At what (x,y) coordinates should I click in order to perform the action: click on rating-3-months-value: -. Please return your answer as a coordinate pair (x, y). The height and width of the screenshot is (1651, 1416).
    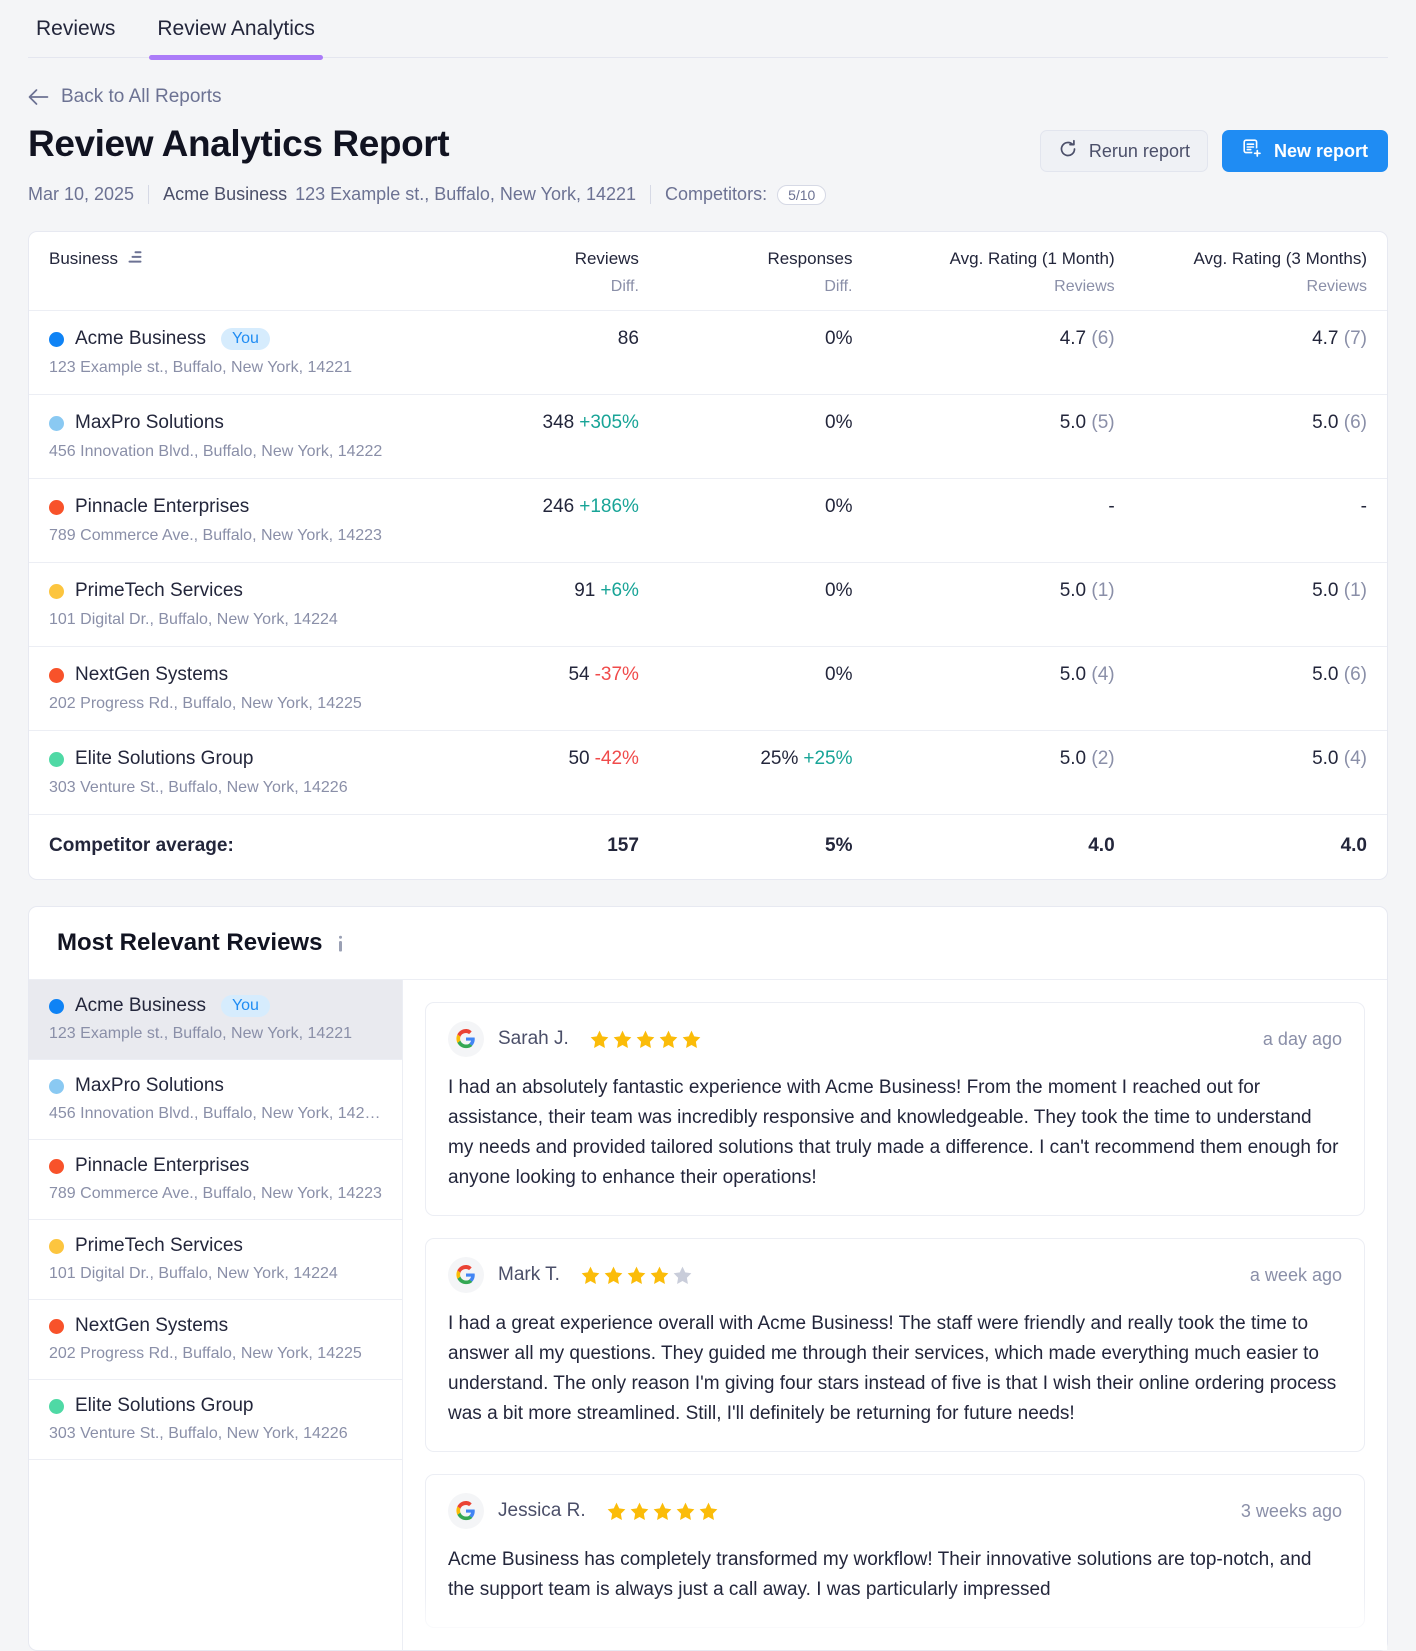
    Looking at the image, I should click on (1363, 506).